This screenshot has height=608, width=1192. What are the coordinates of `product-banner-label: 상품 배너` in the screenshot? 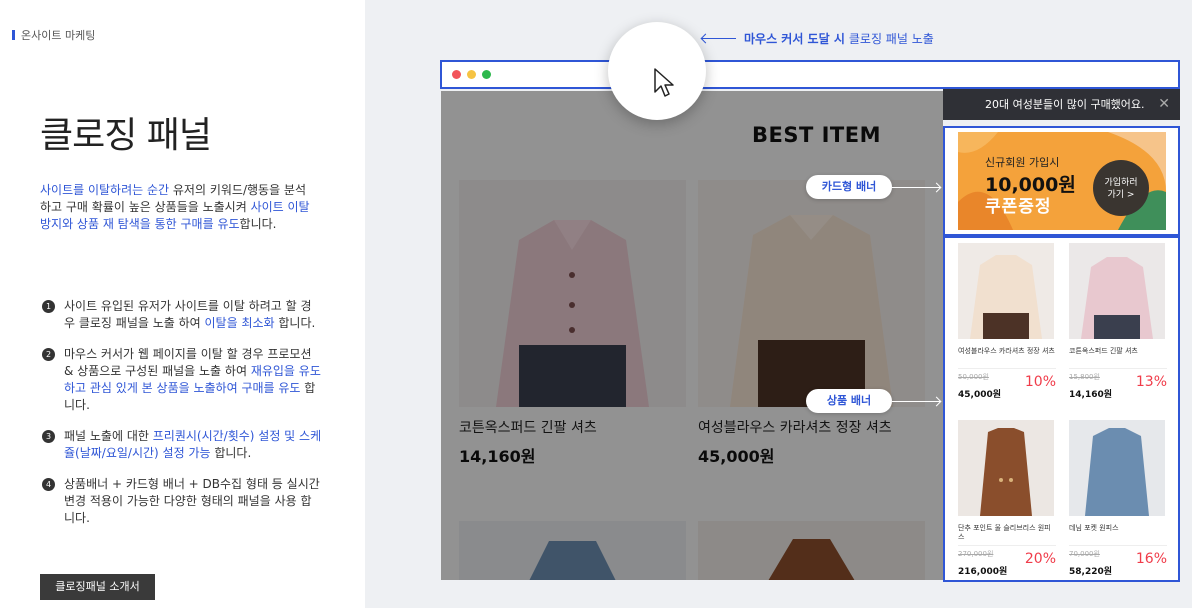 It's located at (849, 401).